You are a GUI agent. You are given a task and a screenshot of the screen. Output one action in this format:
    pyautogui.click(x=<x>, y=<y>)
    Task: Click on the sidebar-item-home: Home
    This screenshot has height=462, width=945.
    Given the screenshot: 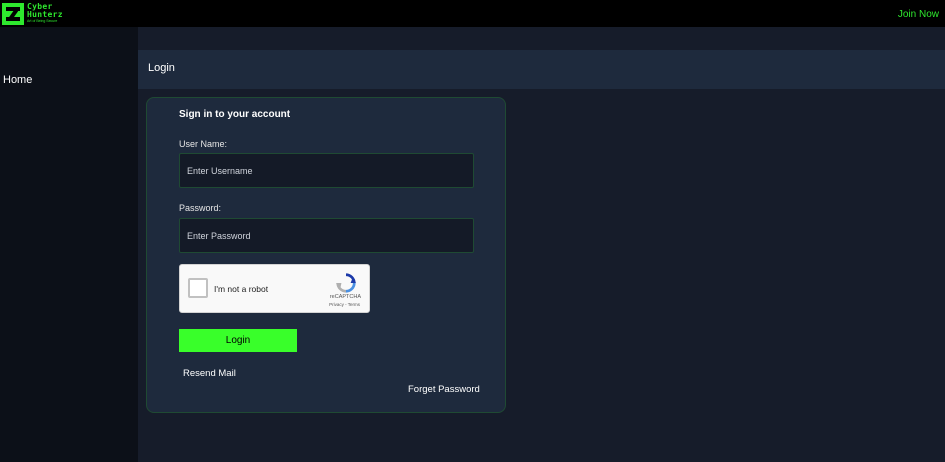 What is the action you would take?
    pyautogui.click(x=17, y=80)
    